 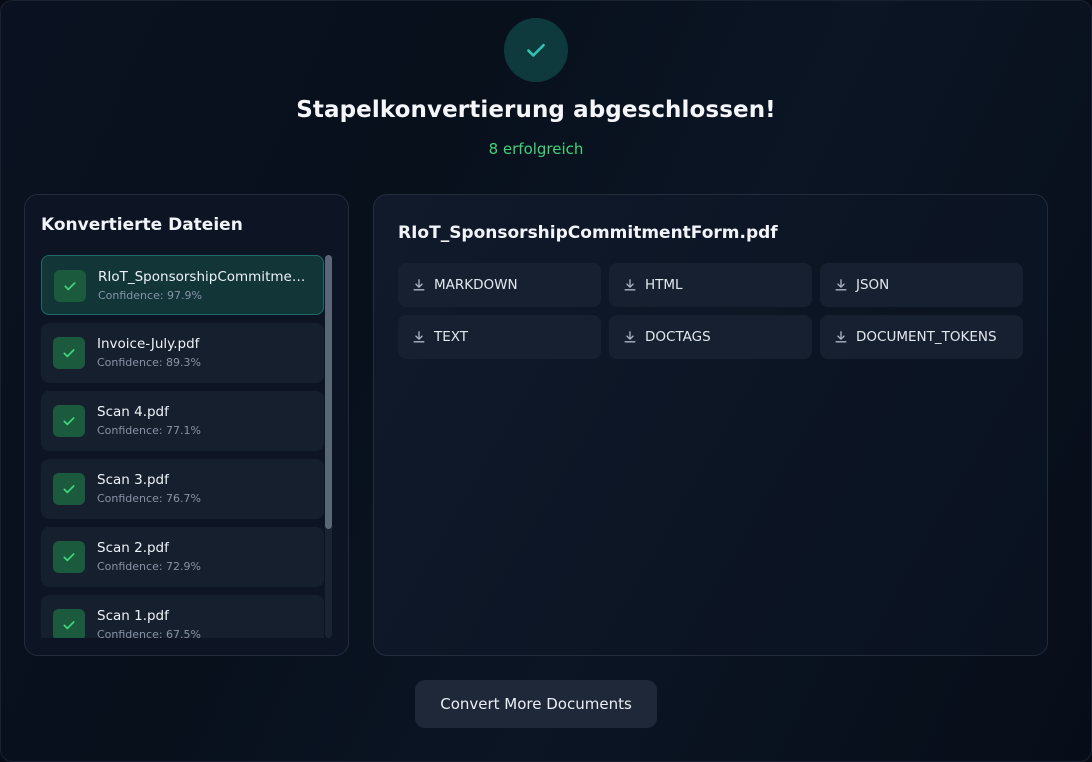 I want to click on format-label: DOCTAGS, so click(x=678, y=337).